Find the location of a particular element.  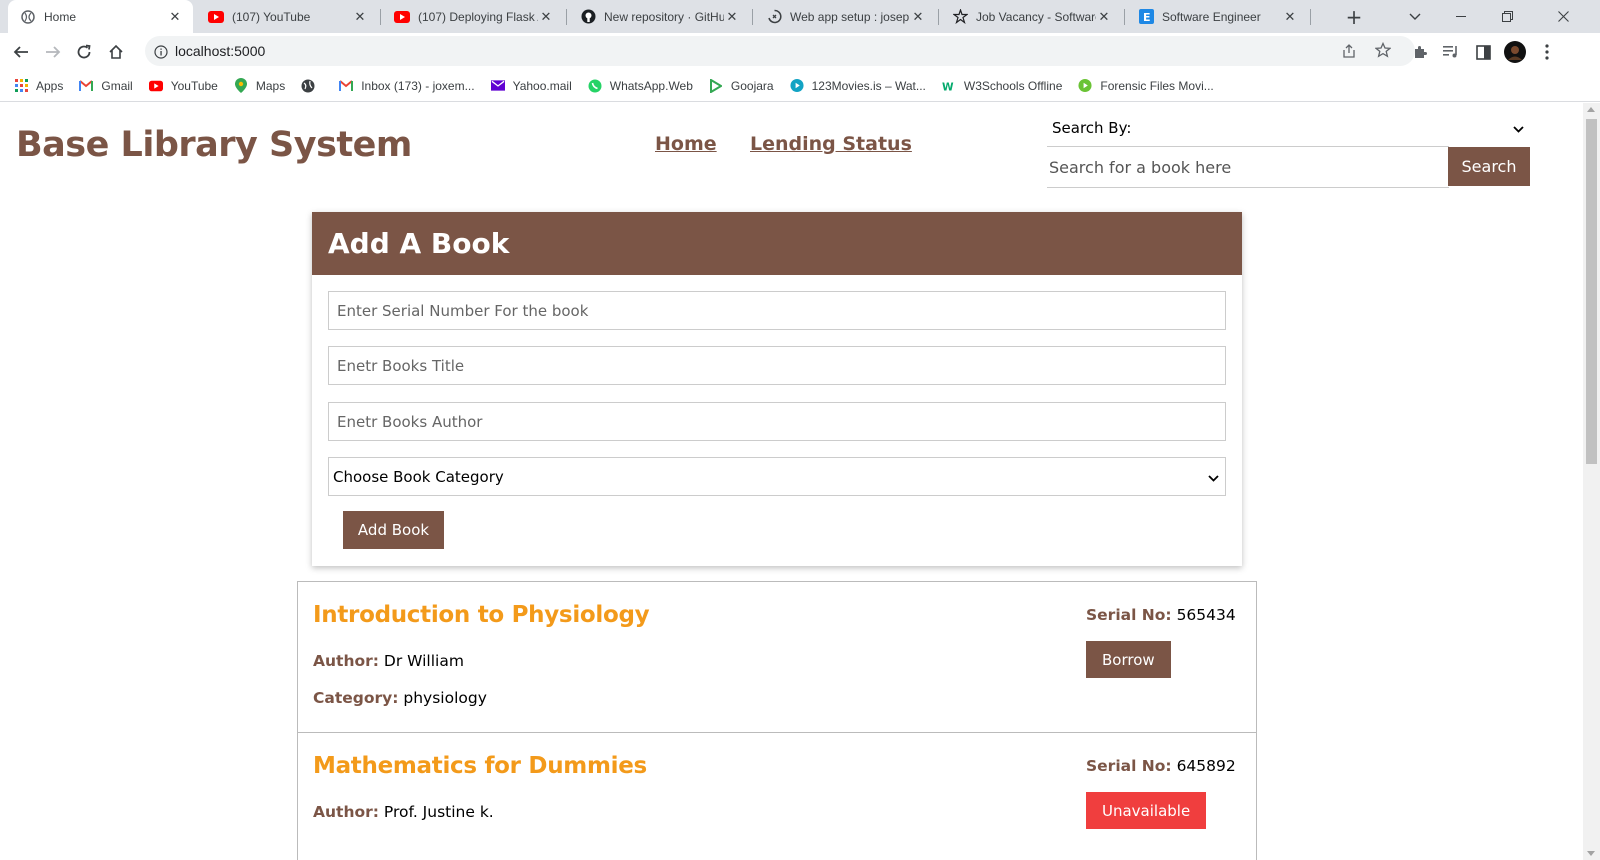

tab-home: Home ✕ is located at coordinates (100, 16).